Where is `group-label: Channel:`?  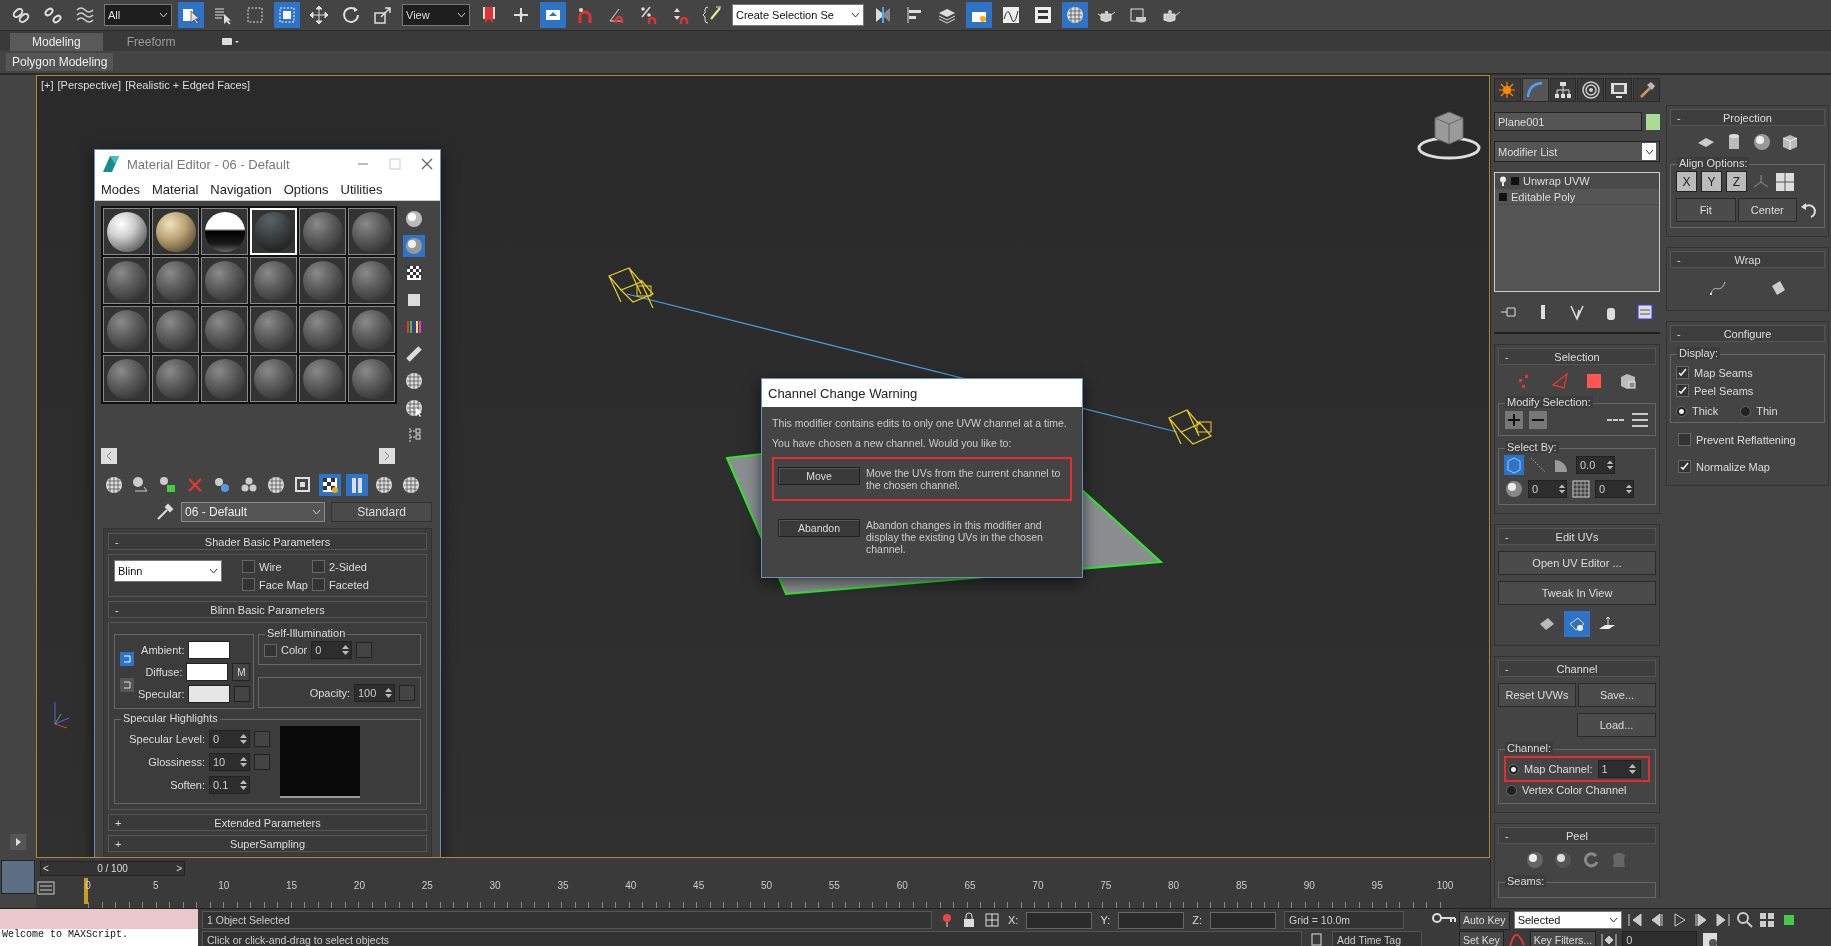
group-label: Channel: is located at coordinates (1529, 748).